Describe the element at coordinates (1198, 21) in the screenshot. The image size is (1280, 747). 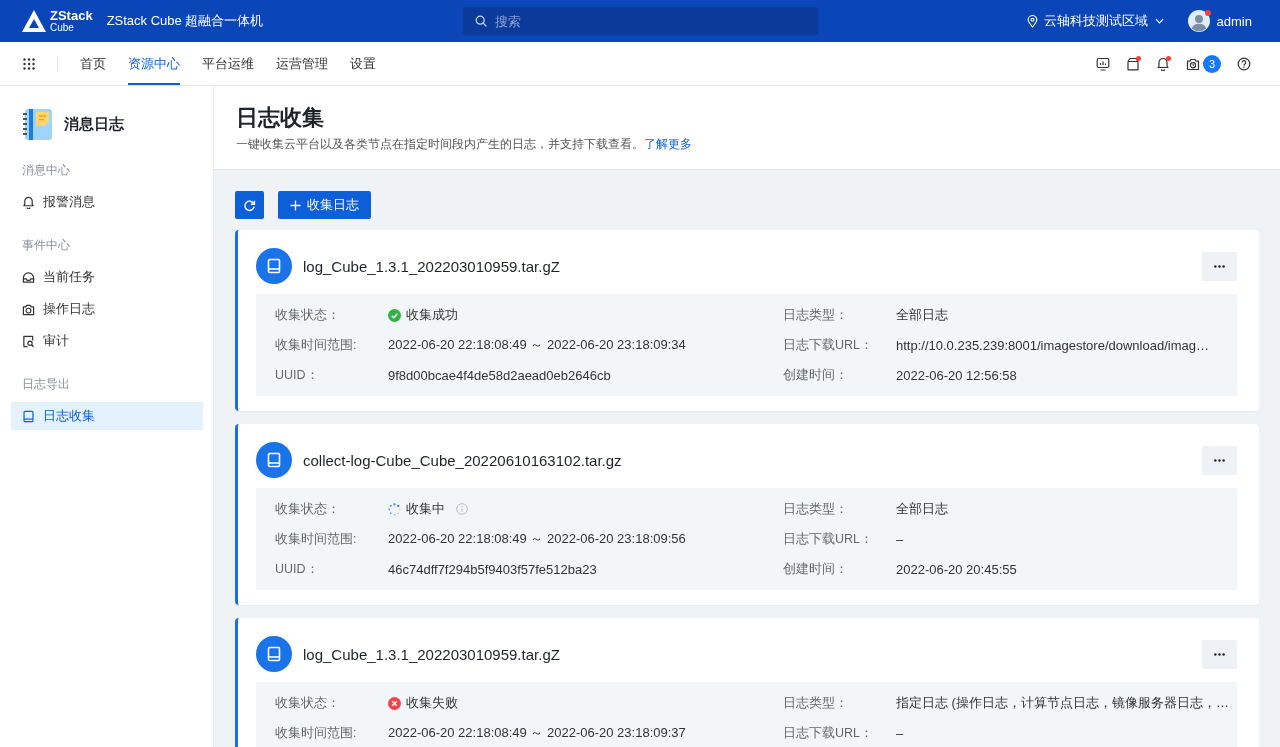
I see `avatar-icon` at that location.